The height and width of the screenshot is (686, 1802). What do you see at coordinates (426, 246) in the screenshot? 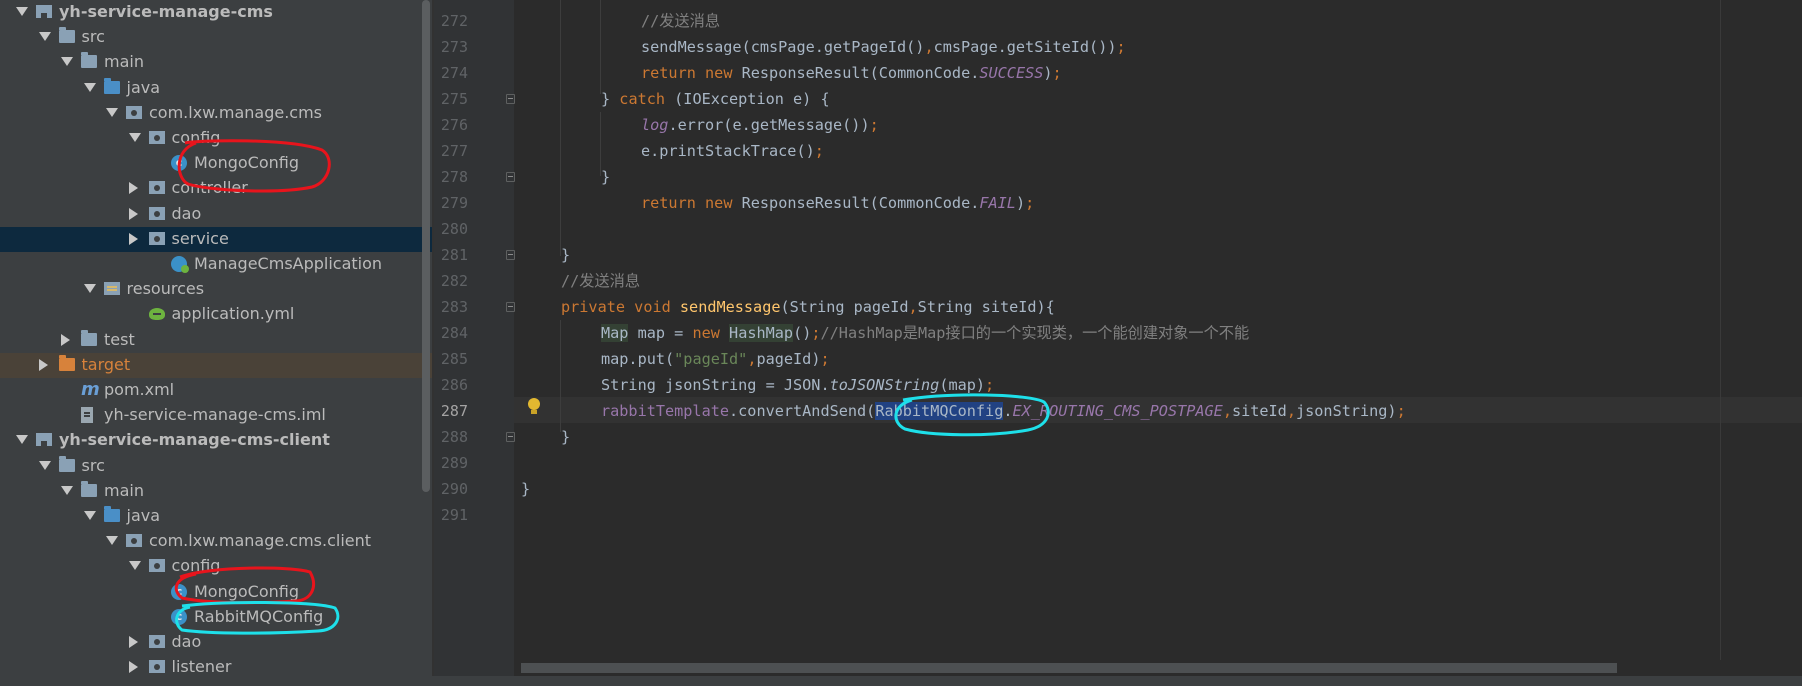
I see `project-tree-scrollbar` at bounding box center [426, 246].